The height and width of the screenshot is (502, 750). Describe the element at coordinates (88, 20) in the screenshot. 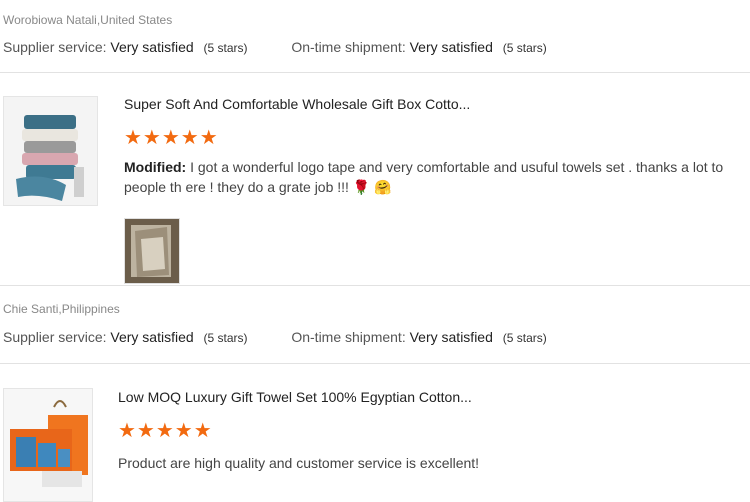

I see `reviewer-name: Worobiowa Natali,United States` at that location.